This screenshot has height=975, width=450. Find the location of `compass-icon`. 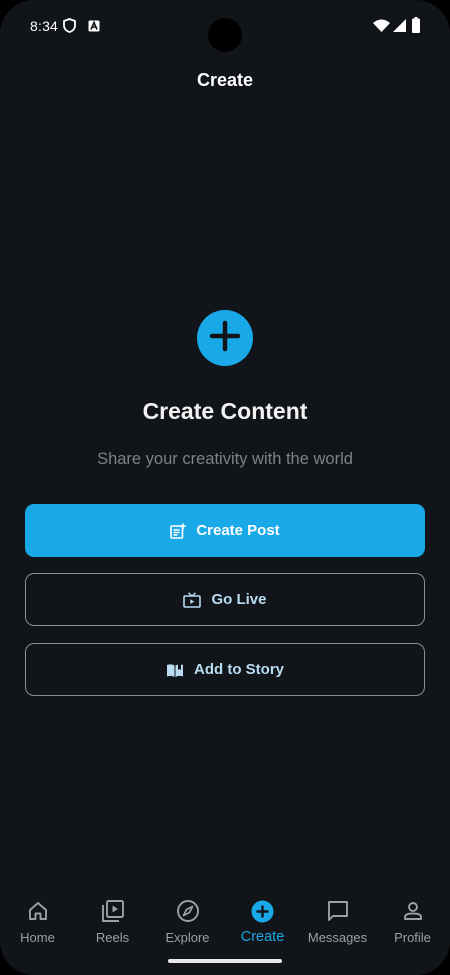

compass-icon is located at coordinates (188, 911).